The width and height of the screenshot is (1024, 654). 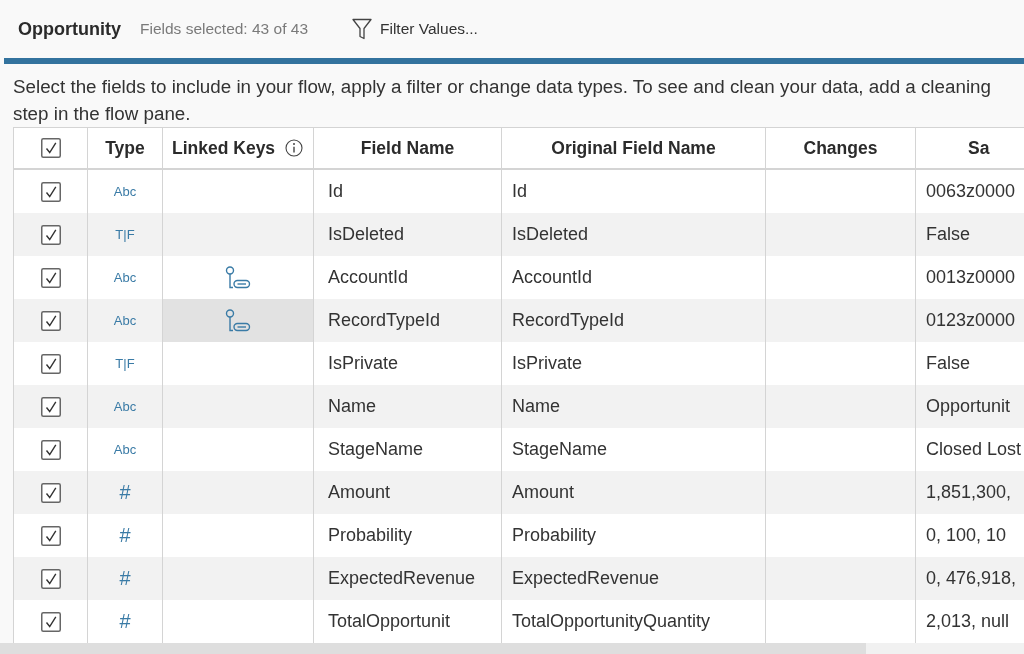 I want to click on table-row: T|F IsDeleted IsDeleted False, so click(x=519, y=234).